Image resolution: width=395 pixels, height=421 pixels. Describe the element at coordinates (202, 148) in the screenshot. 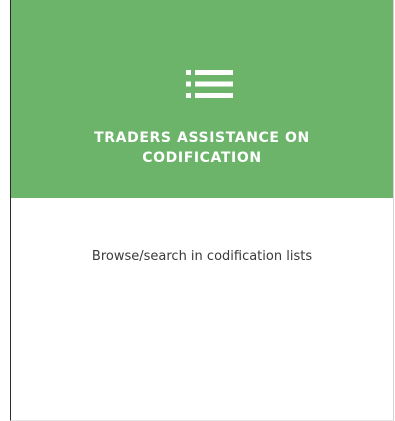

I see `card-title: TRADERS ASSISTANCE ON CODIFICATION` at that location.